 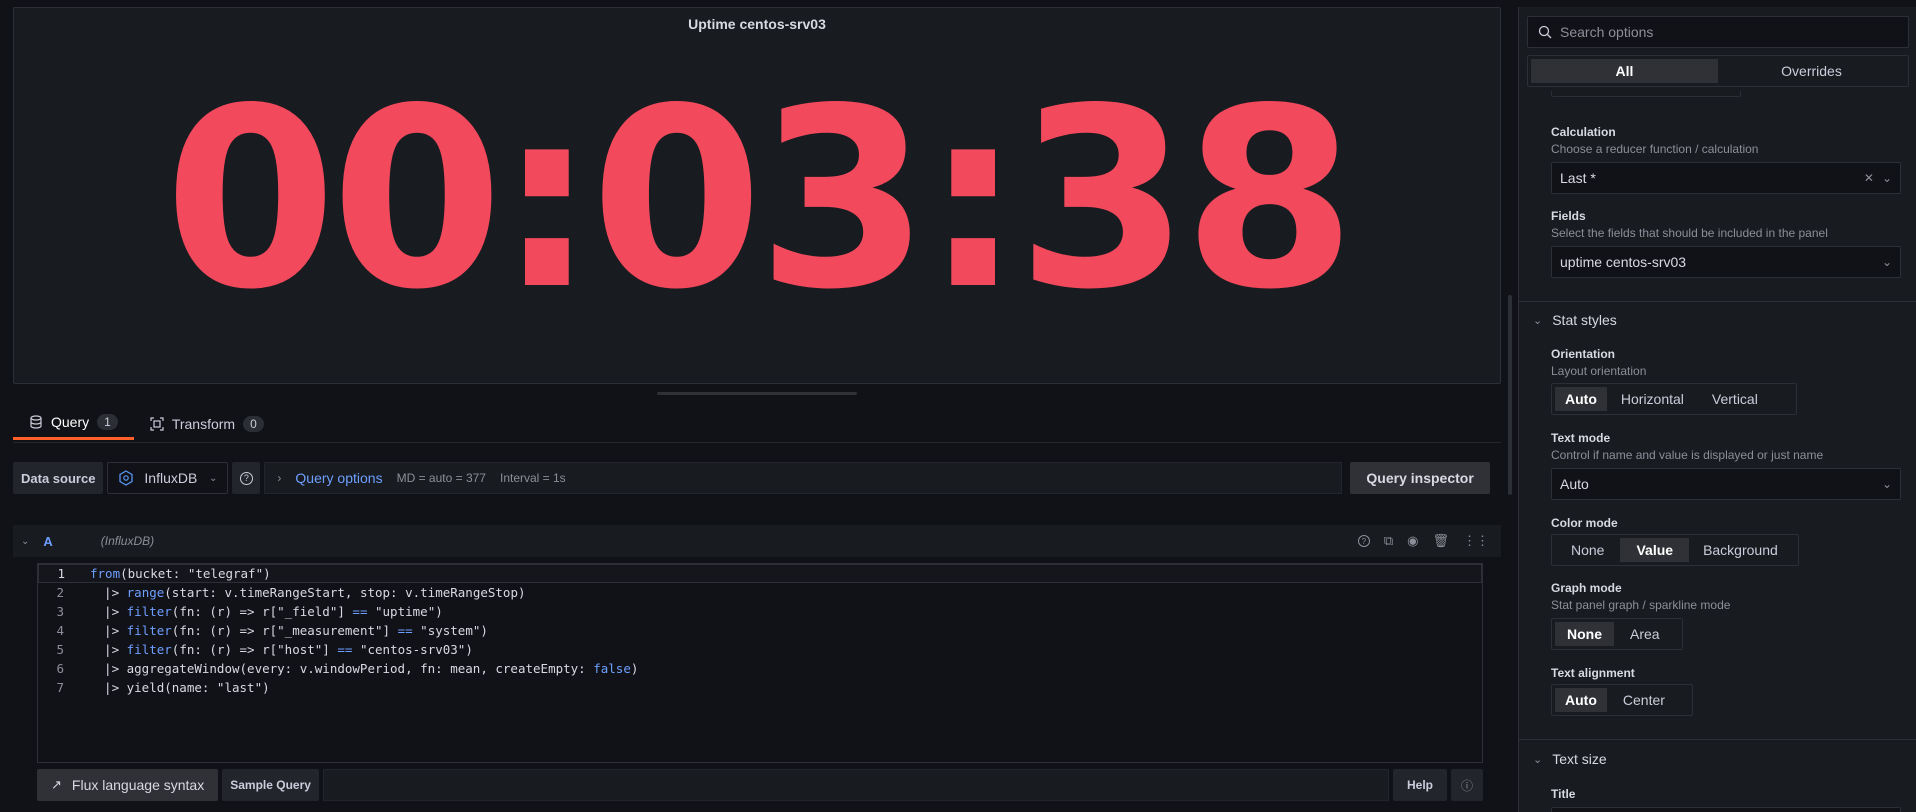 I want to click on title-size-option: Title, so click(x=1563, y=794).